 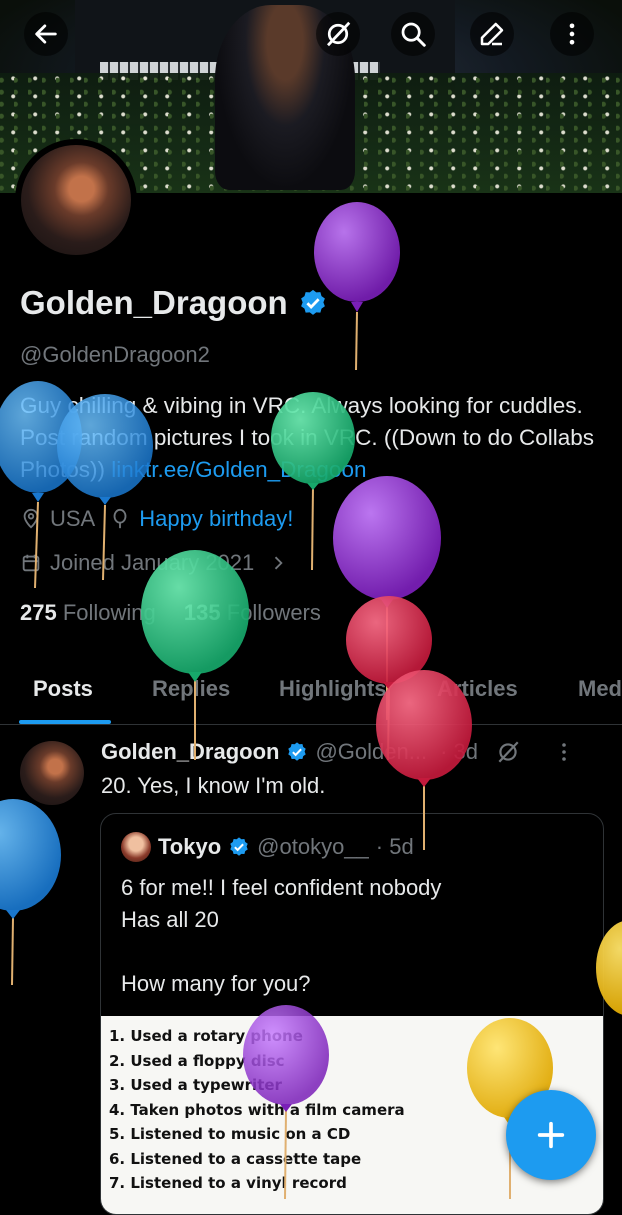 I want to click on joined-row: Joined January 2021, so click(x=154, y=563).